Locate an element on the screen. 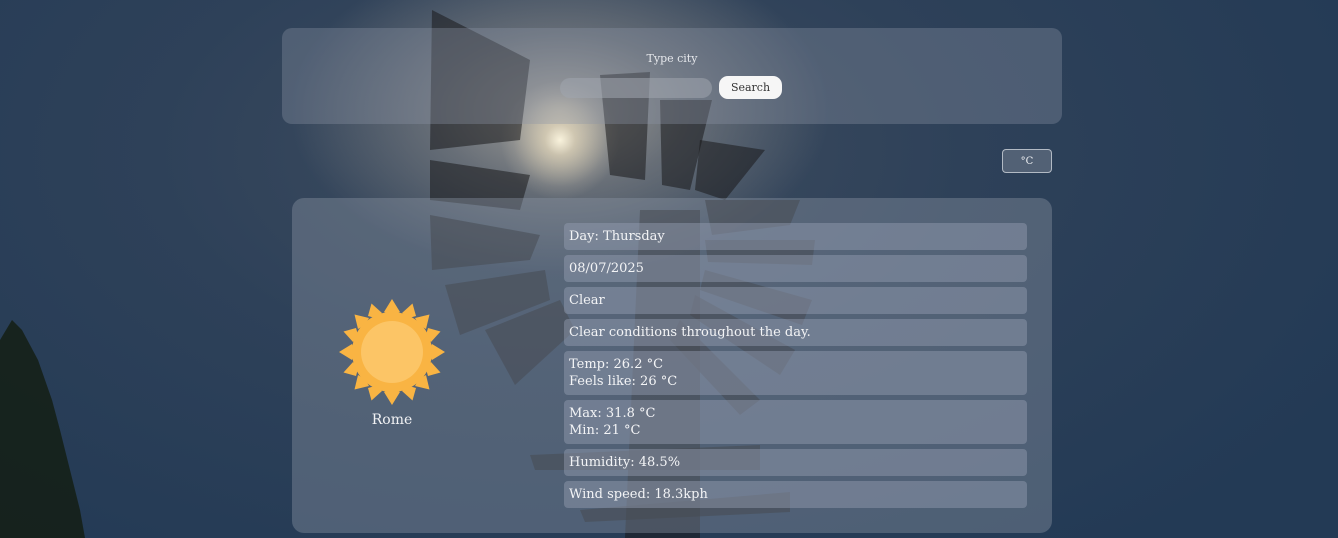 Image resolution: width=1338 pixels, height=538 pixels. min-text: Min: 21 °C is located at coordinates (605, 430).